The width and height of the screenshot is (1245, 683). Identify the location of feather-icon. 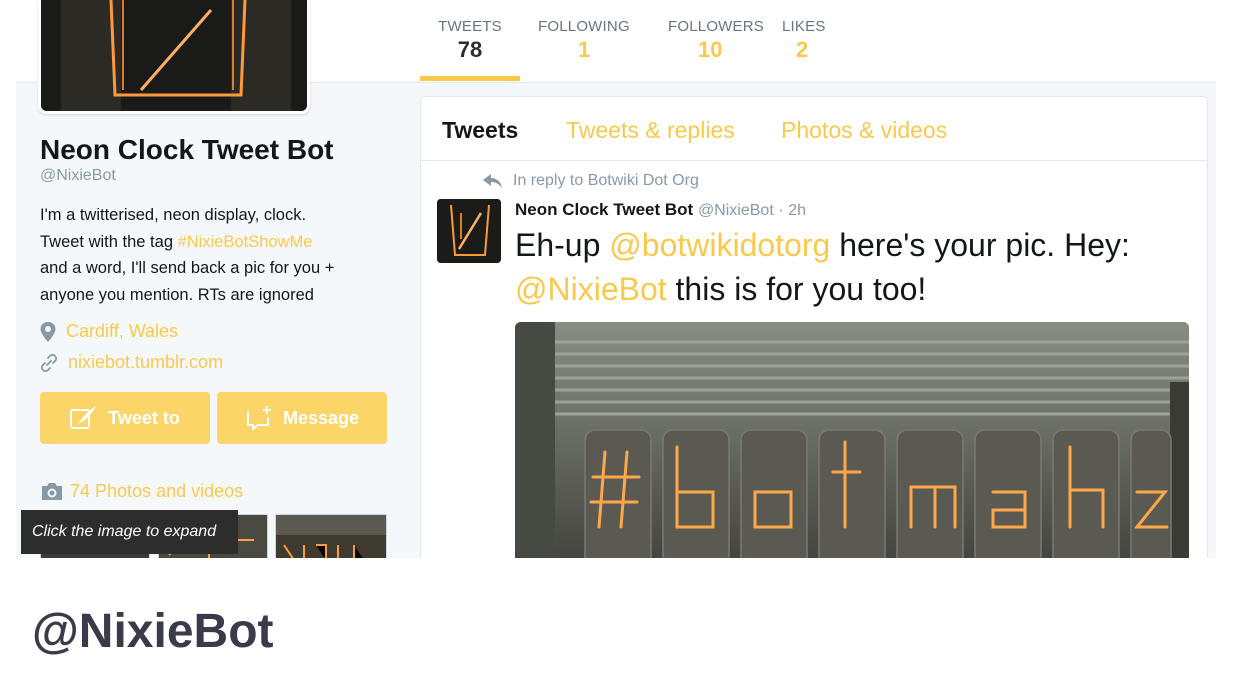
(83, 417).